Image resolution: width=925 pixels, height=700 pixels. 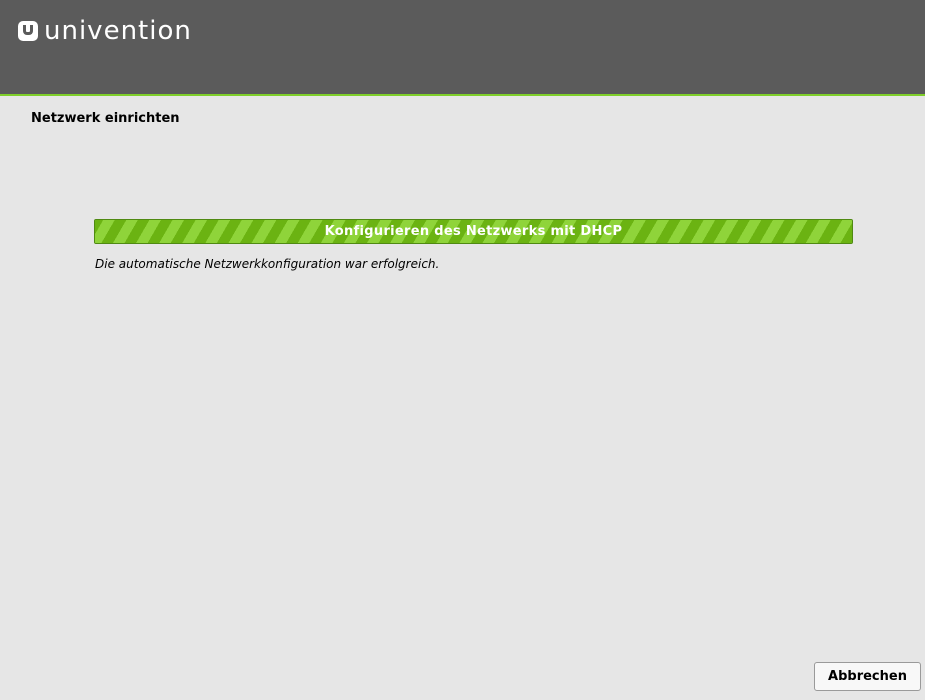 I want to click on univention-logo: univention, so click(x=105, y=31).